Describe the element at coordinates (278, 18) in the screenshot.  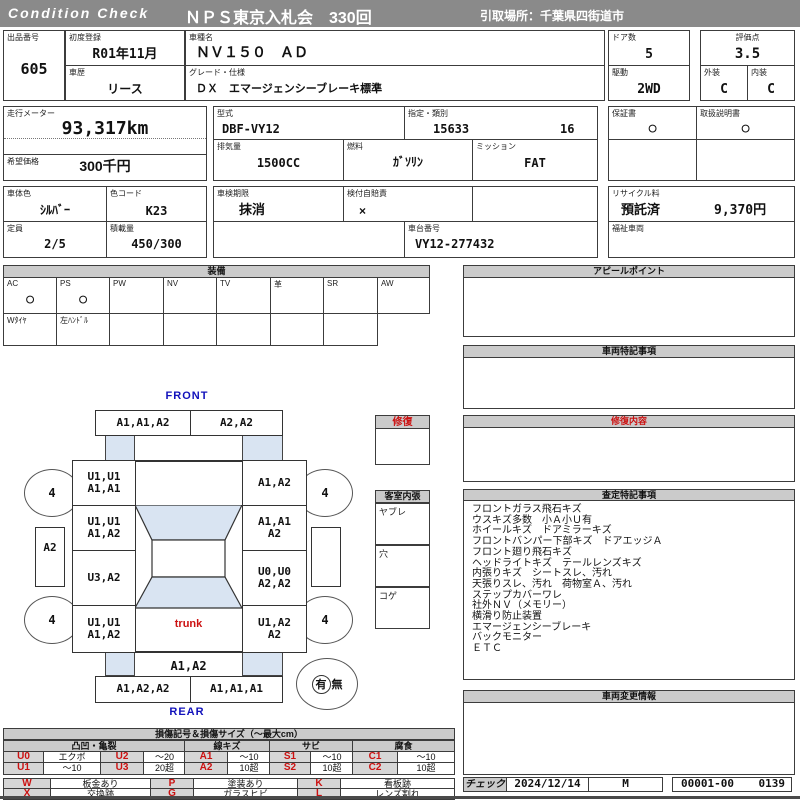
I see `auction-title: ＮＰＳ東京入札会 330回` at that location.